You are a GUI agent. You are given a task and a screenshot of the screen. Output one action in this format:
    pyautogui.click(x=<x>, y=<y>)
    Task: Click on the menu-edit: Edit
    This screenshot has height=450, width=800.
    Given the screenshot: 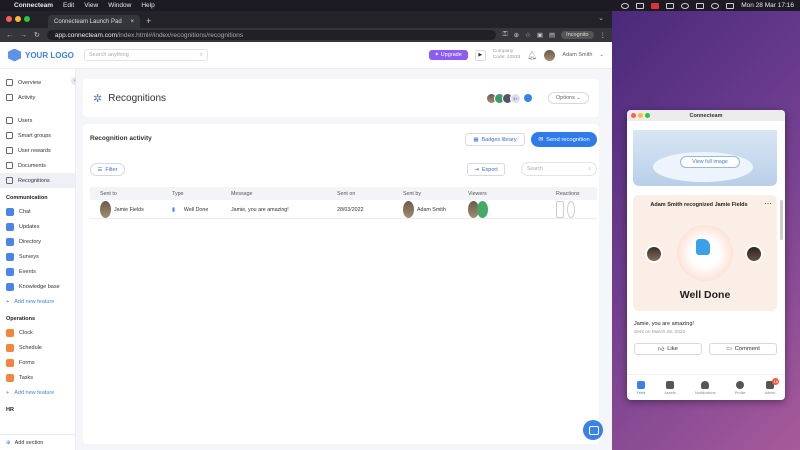 What is the action you would take?
    pyautogui.click(x=68, y=5)
    